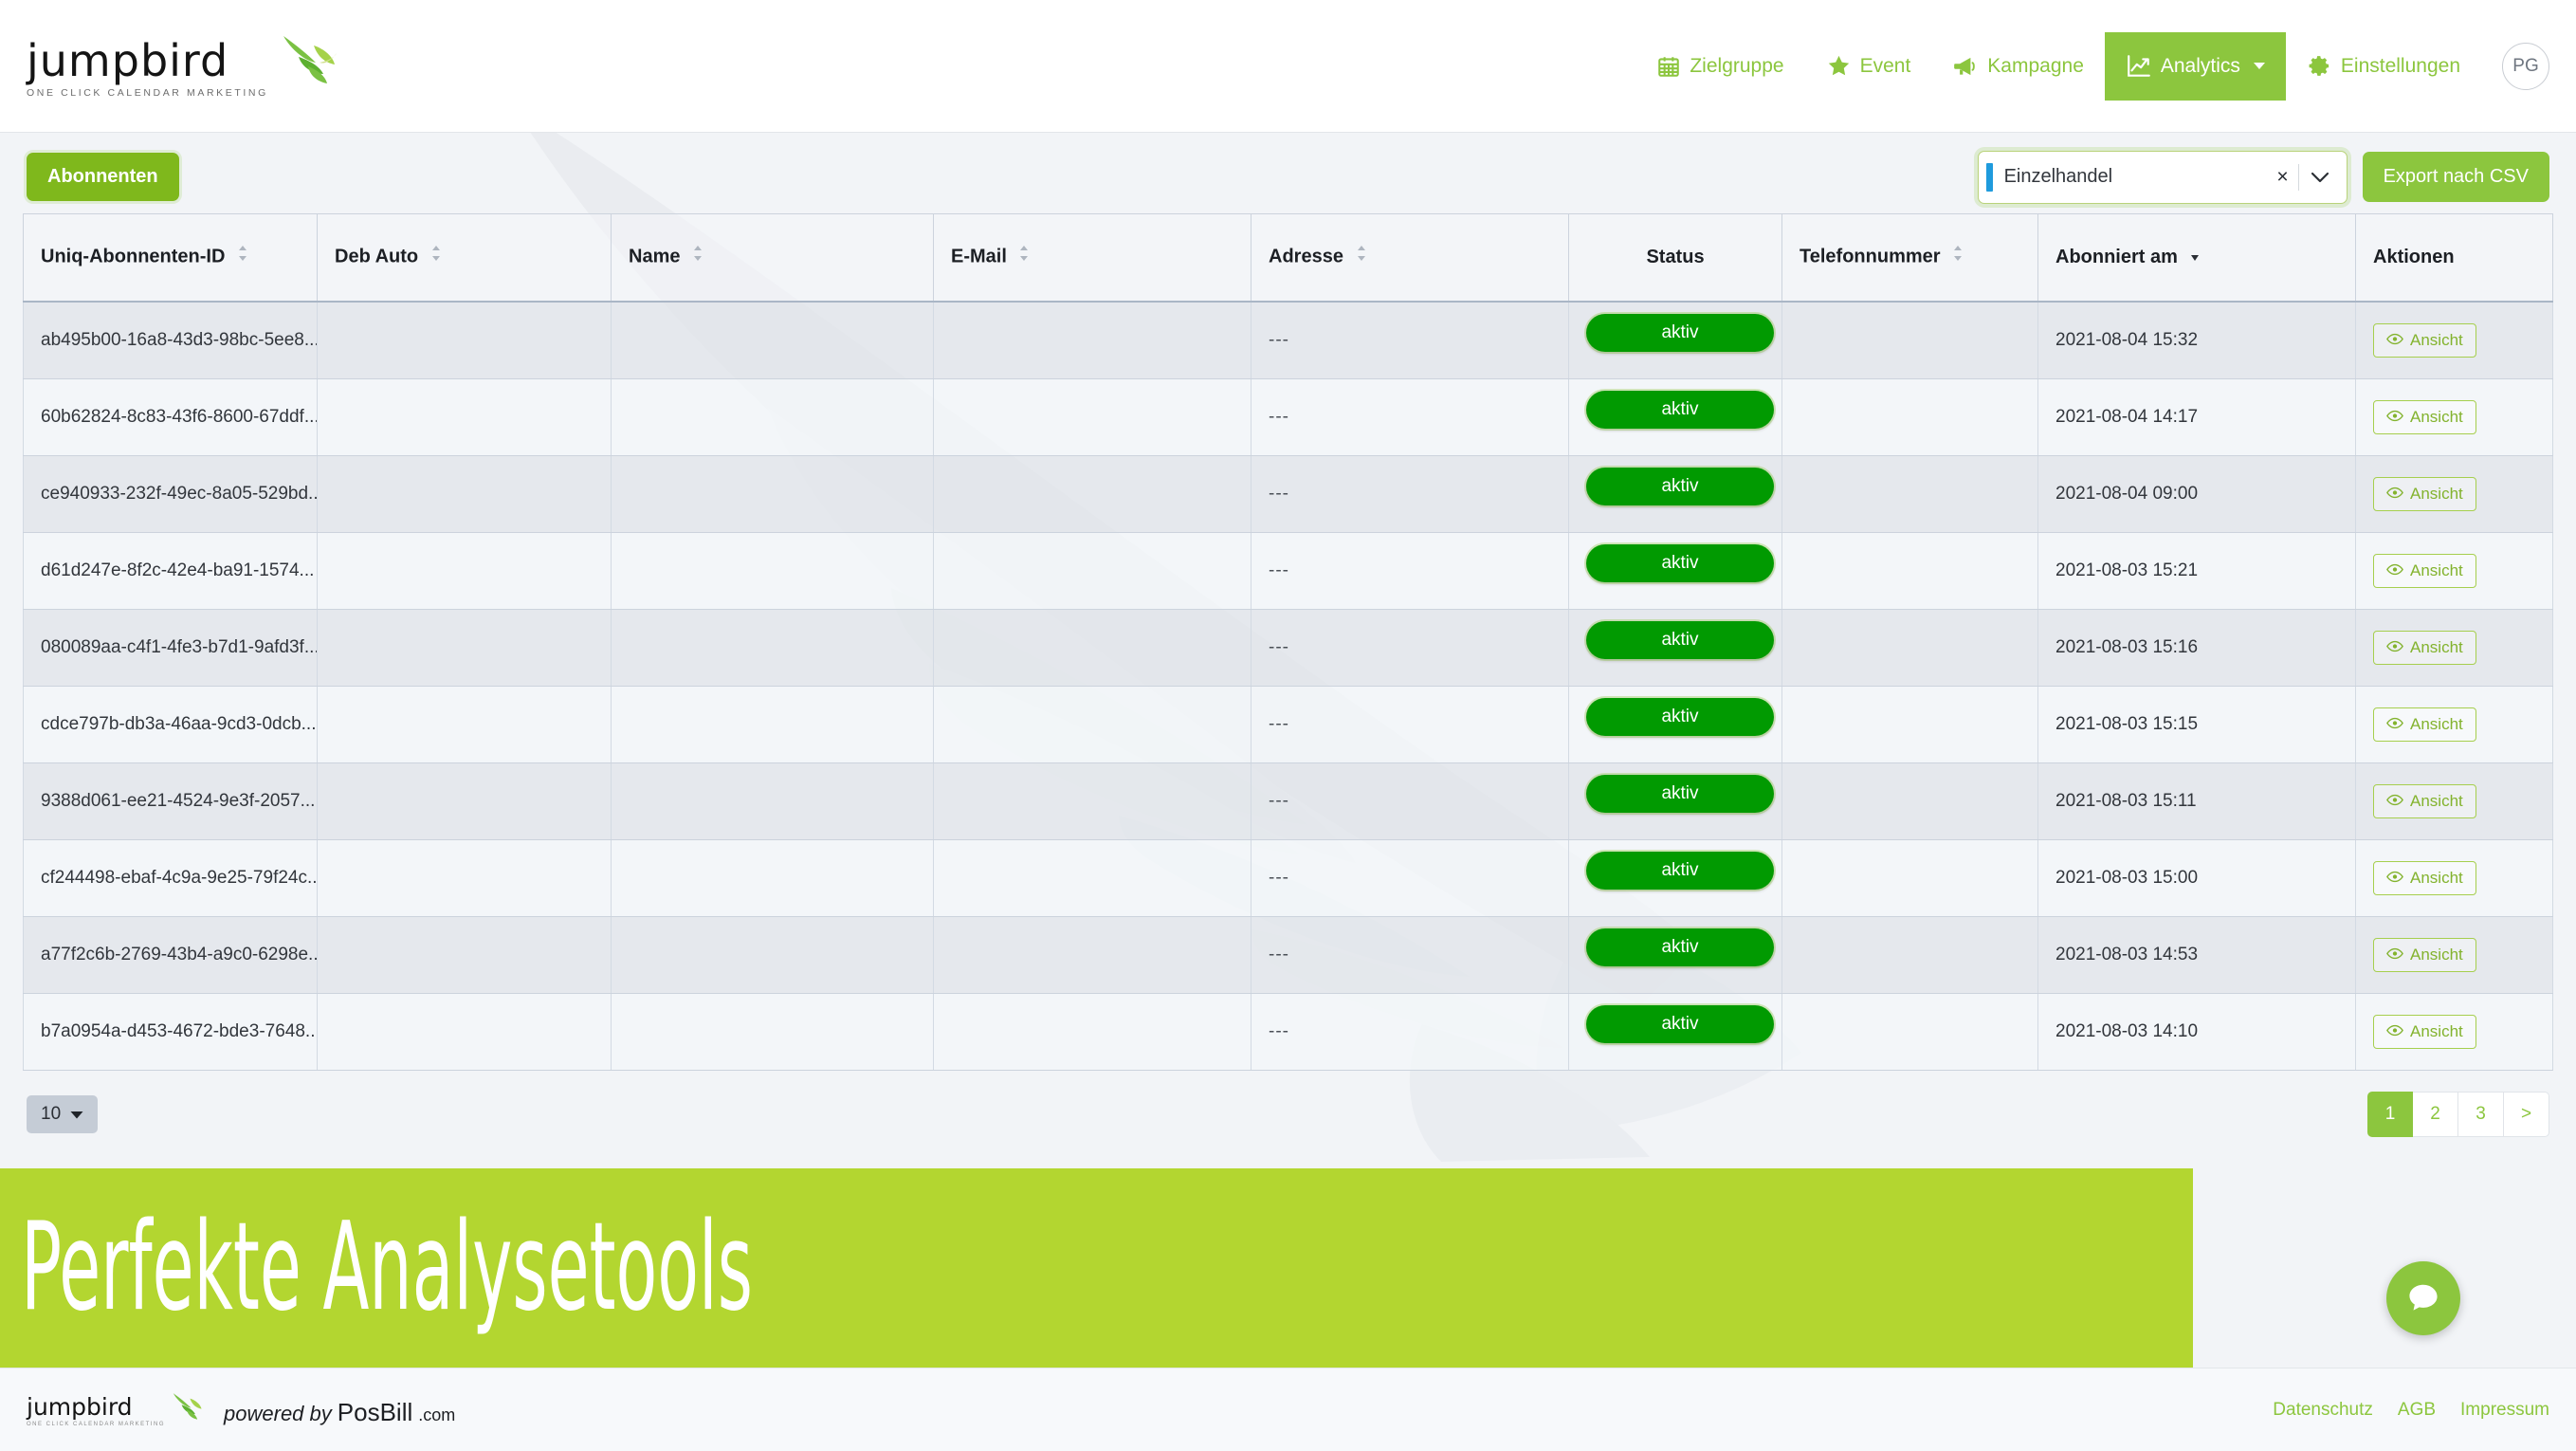 Image resolution: width=2576 pixels, height=1451 pixels. What do you see at coordinates (1288, 1104) in the screenshot?
I see `pagination-bar: 10 1 2 3 >` at bounding box center [1288, 1104].